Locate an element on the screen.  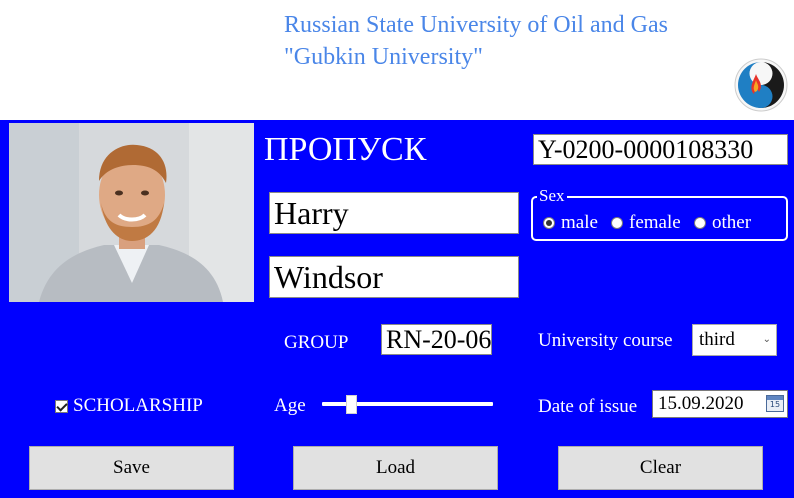
pass-id-field: Y-0200-0000108330 is located at coordinates (660, 149).